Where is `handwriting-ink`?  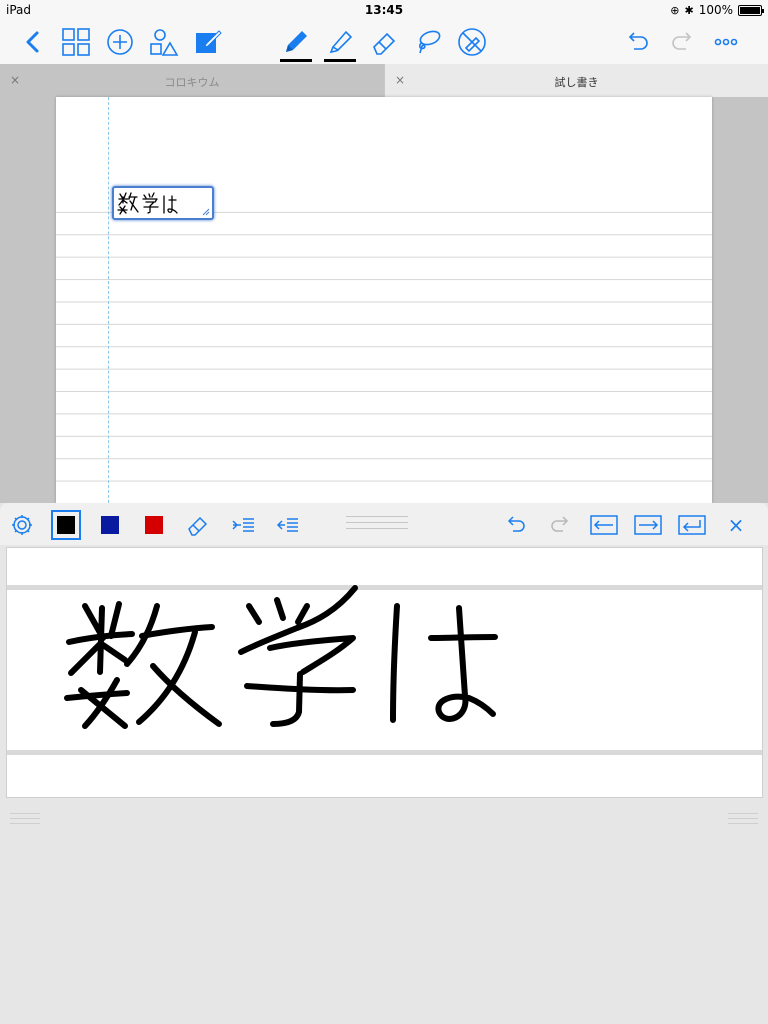 handwriting-ink is located at coordinates (281, 657).